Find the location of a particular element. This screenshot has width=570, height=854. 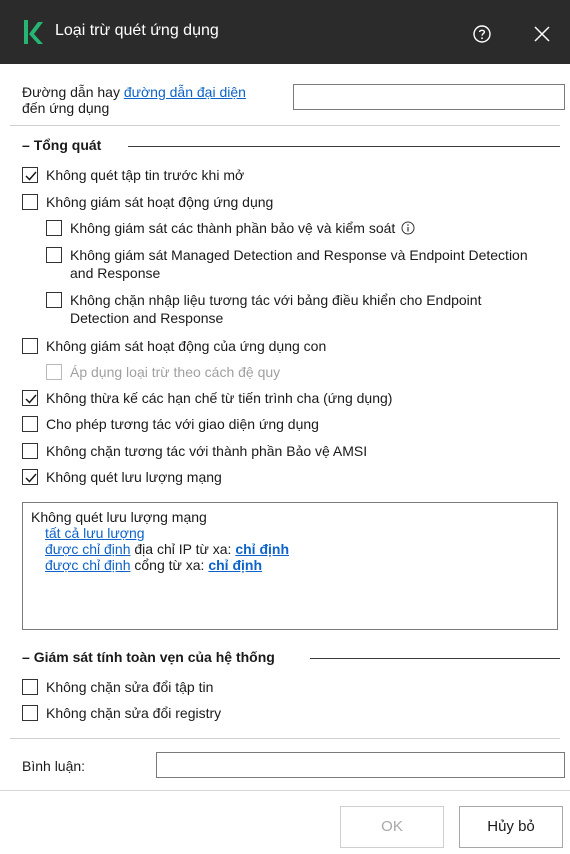

checkbox-label: Không chặn sửa đổi tập tin is located at coordinates (130, 687).